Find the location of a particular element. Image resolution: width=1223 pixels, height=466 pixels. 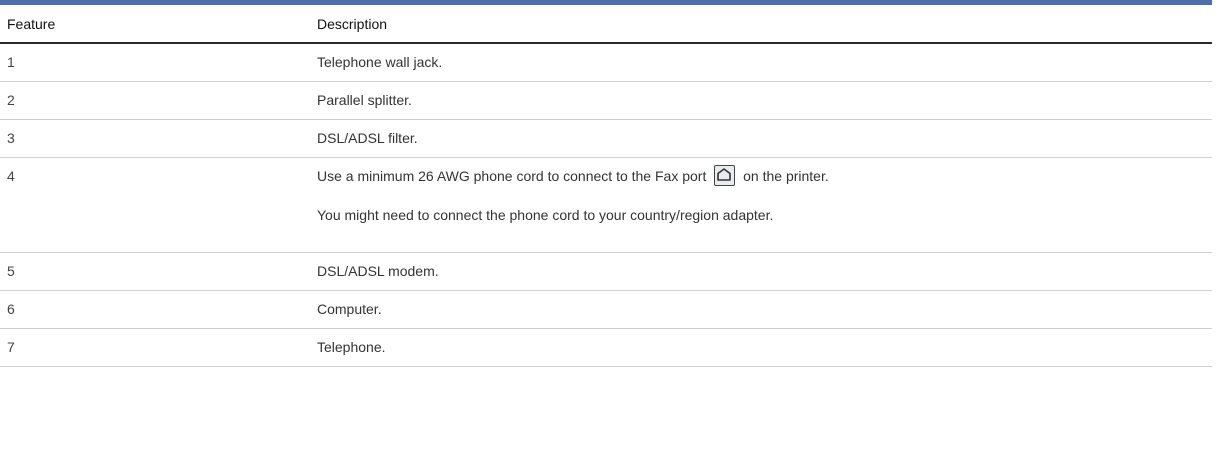

feature-number: 5 is located at coordinates (152, 271).